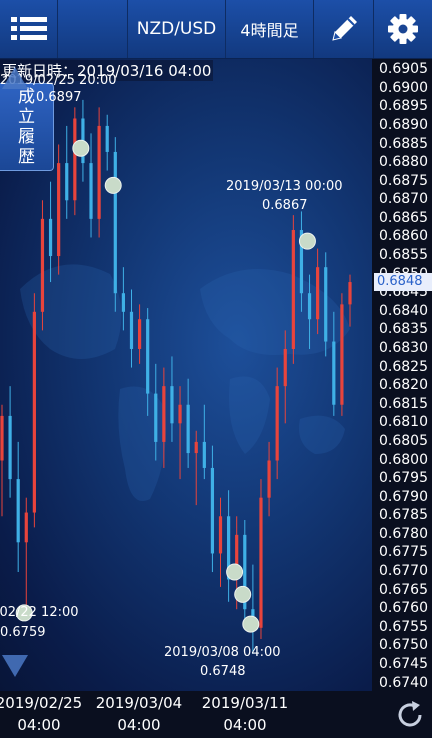  I want to click on price-tick: 0.6775, so click(403, 552).